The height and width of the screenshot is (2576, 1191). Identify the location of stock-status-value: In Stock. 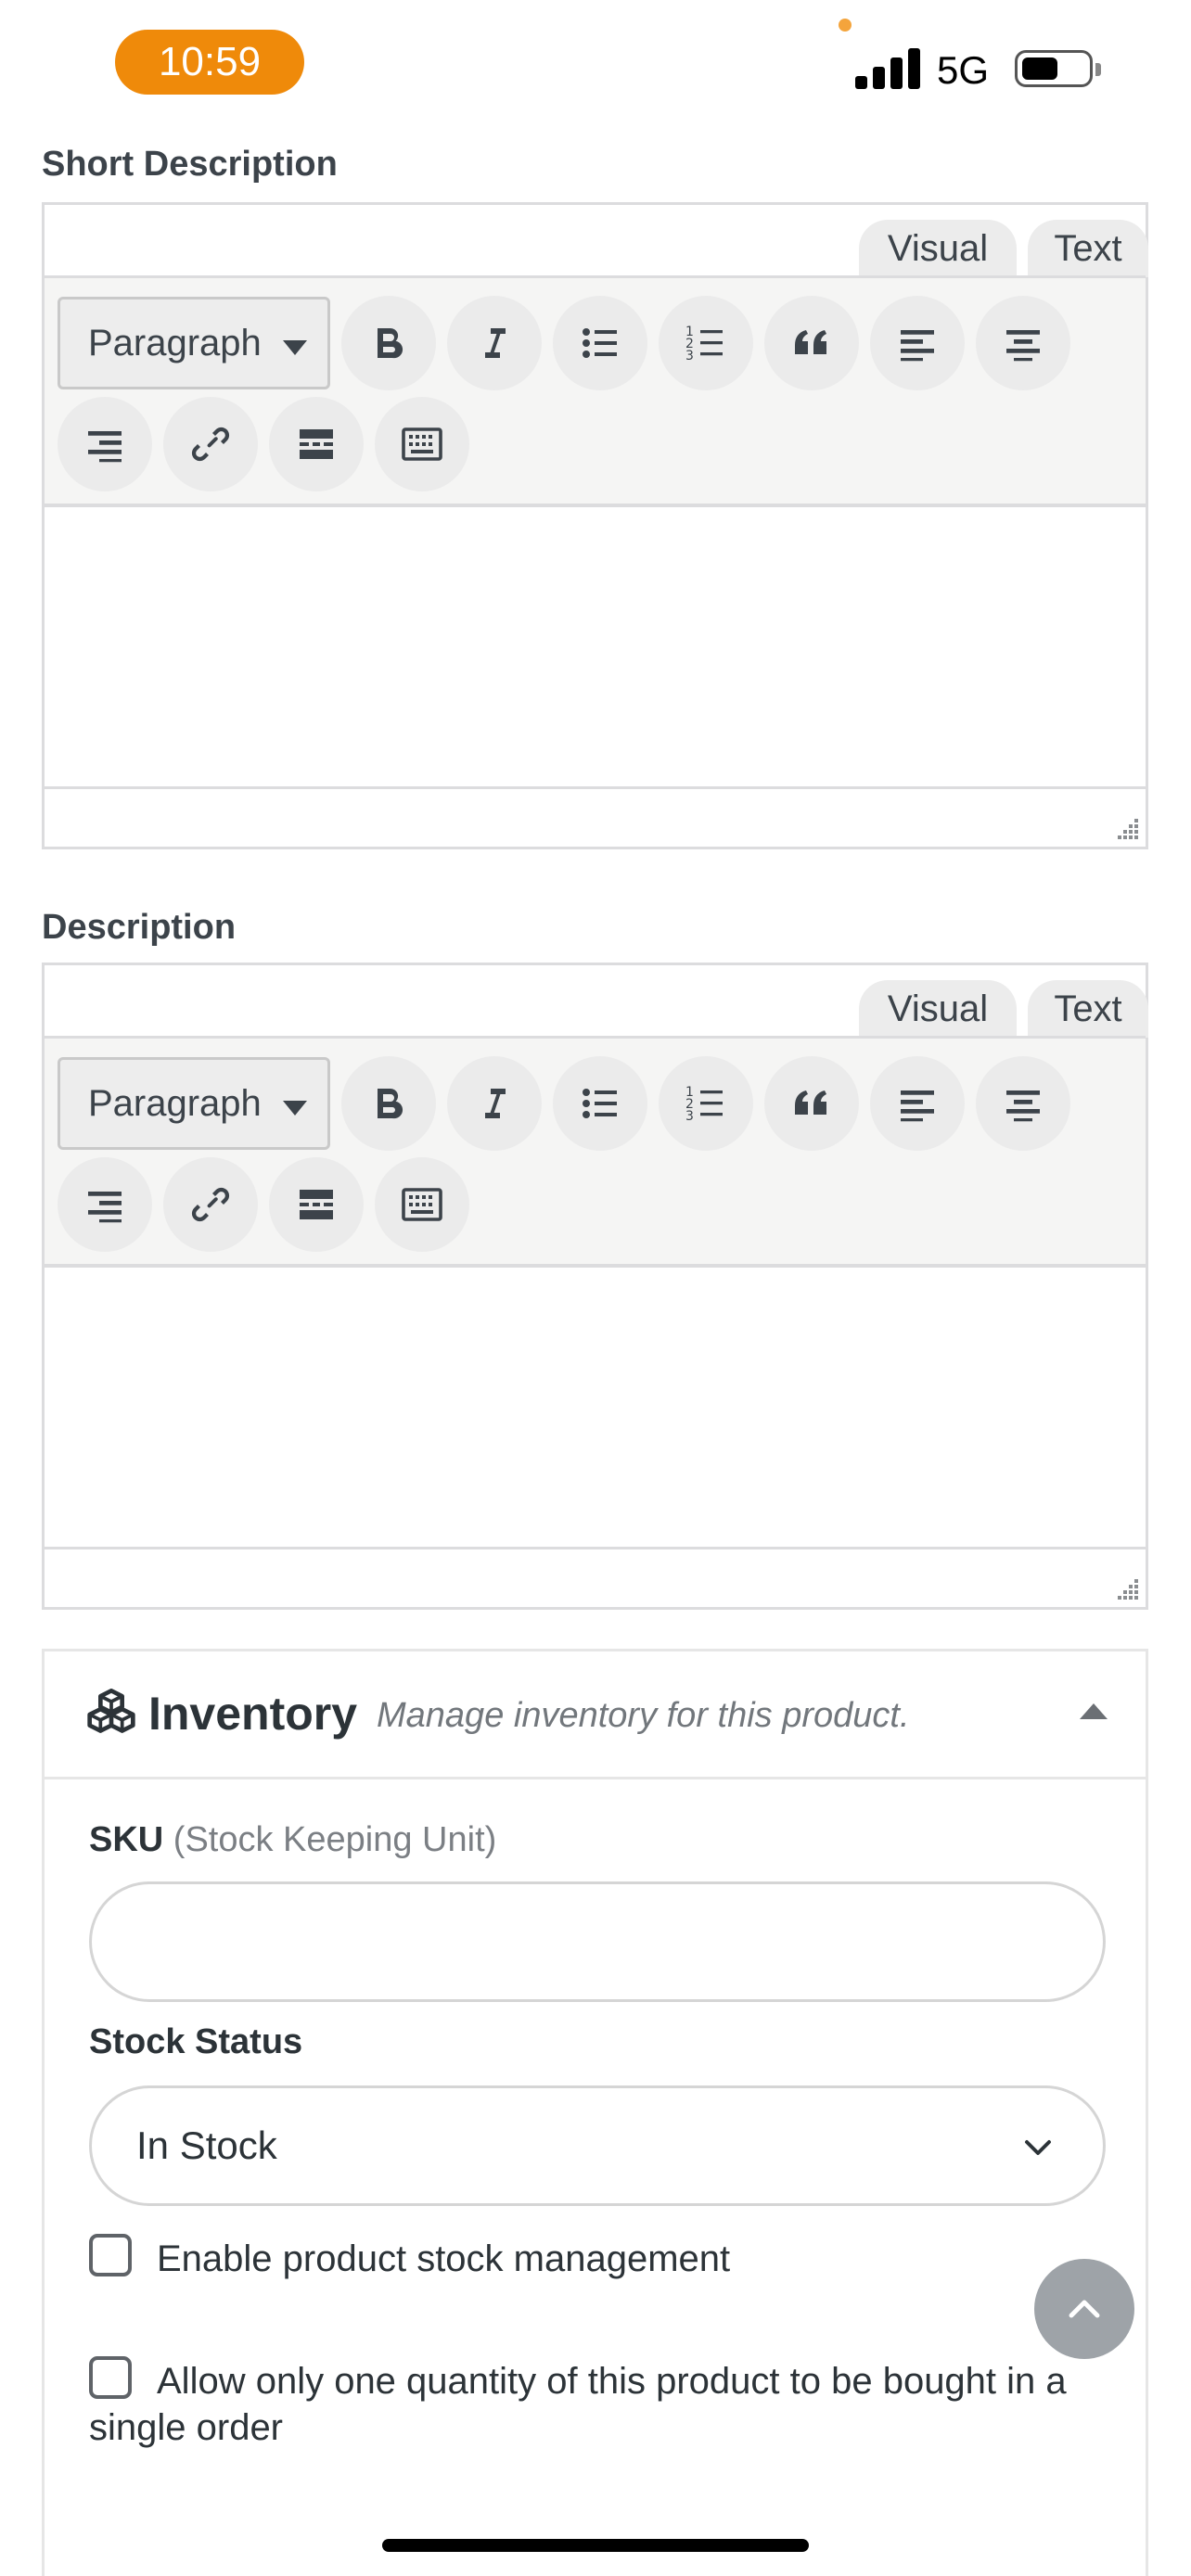
(206, 2145).